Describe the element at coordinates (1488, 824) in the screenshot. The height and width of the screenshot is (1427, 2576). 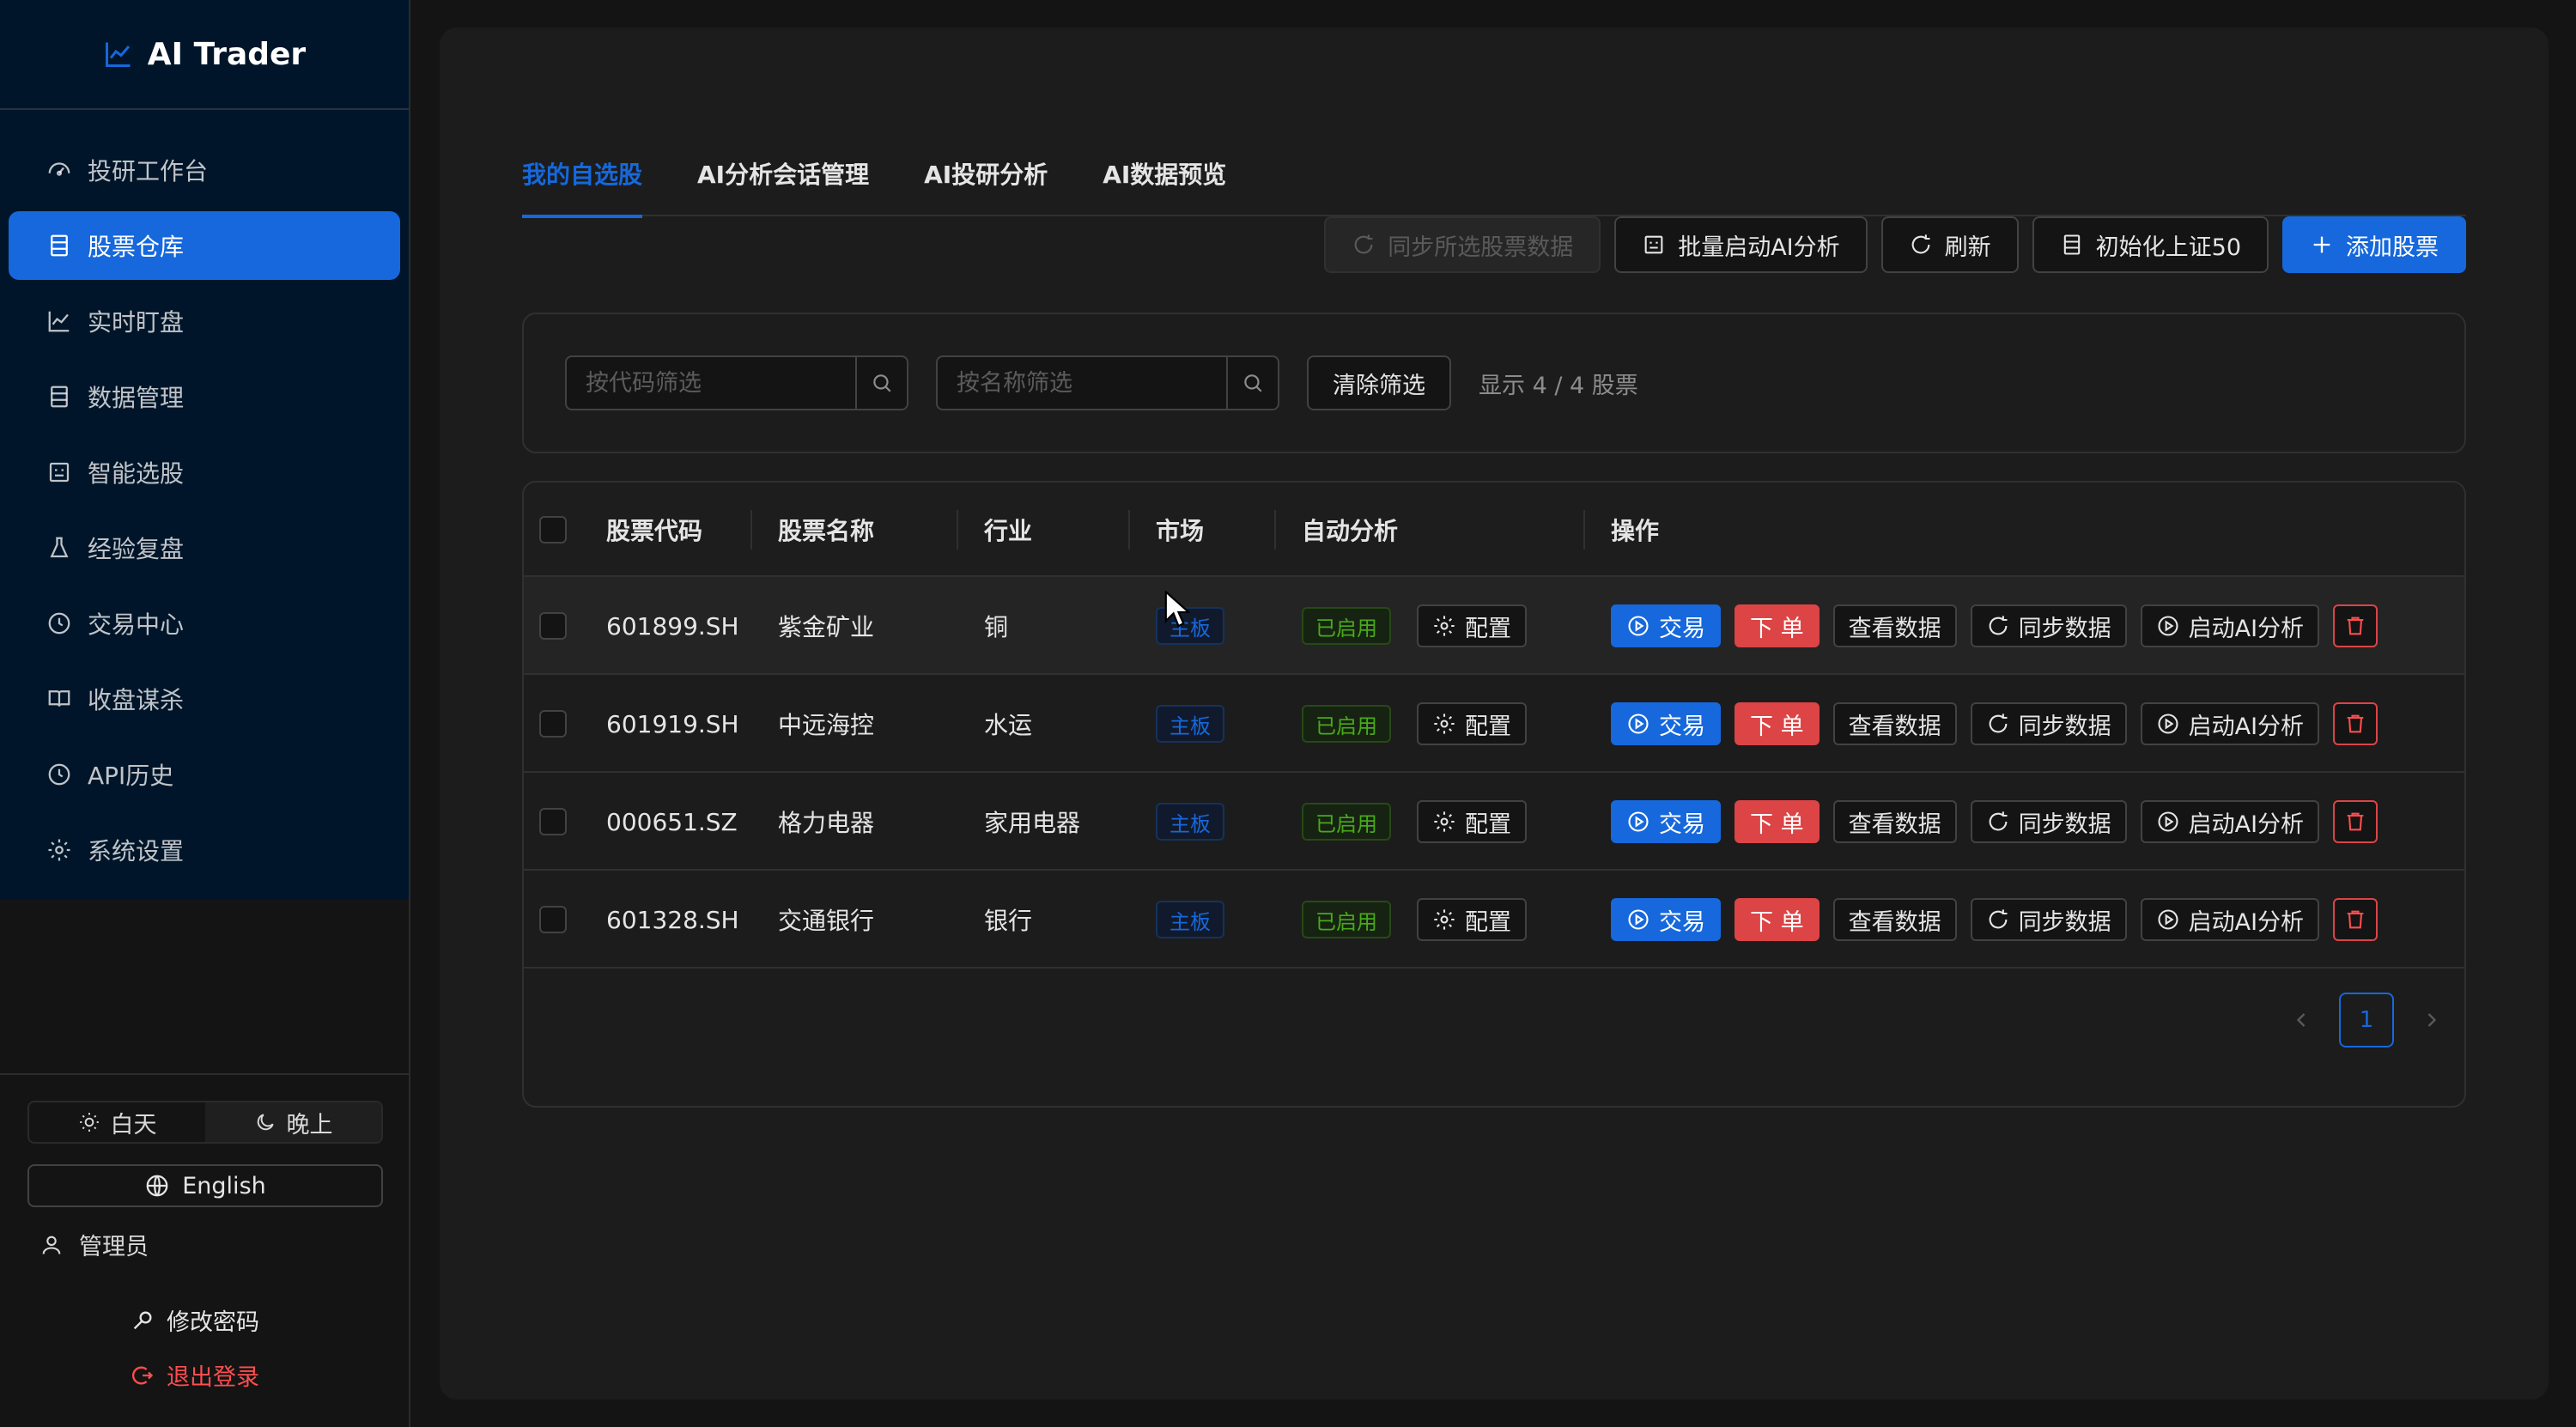
I see `config-label: 配置` at that location.